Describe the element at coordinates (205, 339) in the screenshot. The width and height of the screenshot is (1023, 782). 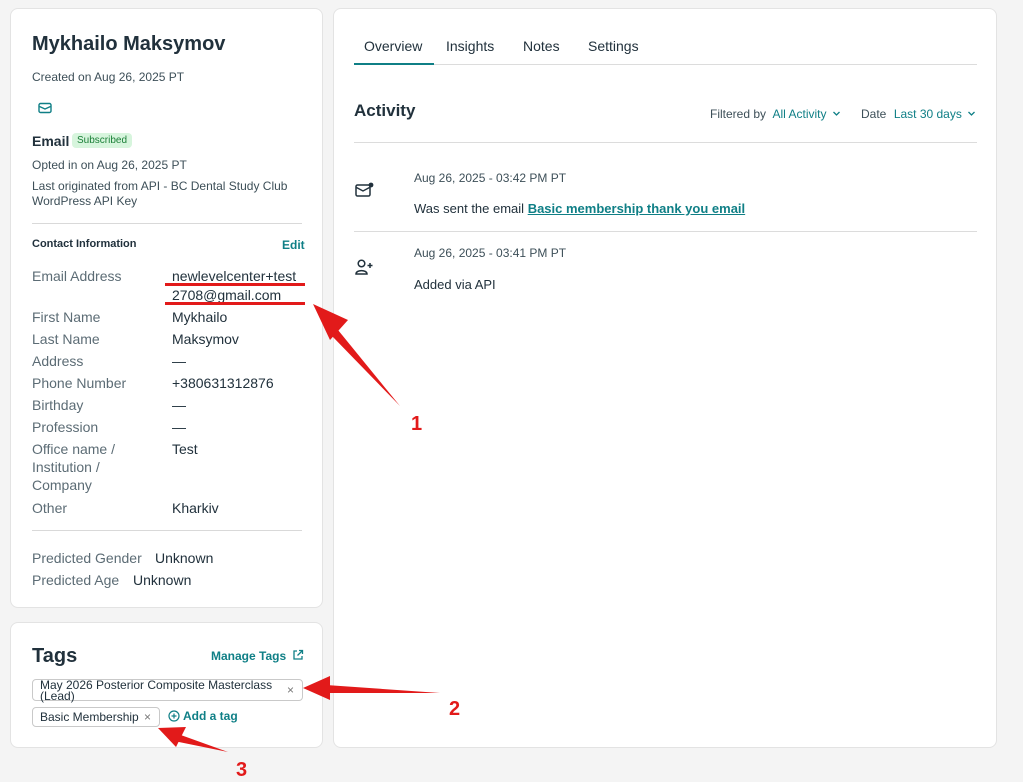
I see `last-name-value: Maksymov` at that location.